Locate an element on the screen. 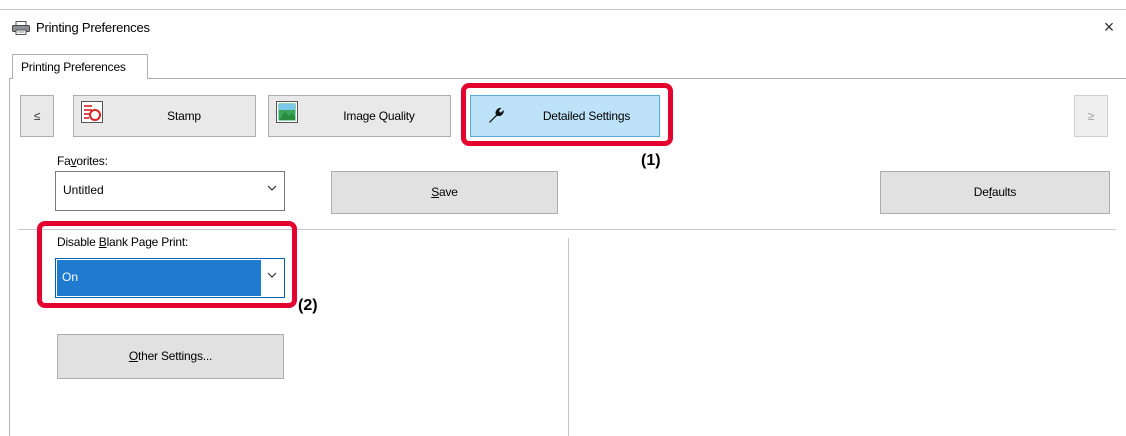 The height and width of the screenshot is (436, 1126). window-title: Printing Preferences is located at coordinates (93, 27).